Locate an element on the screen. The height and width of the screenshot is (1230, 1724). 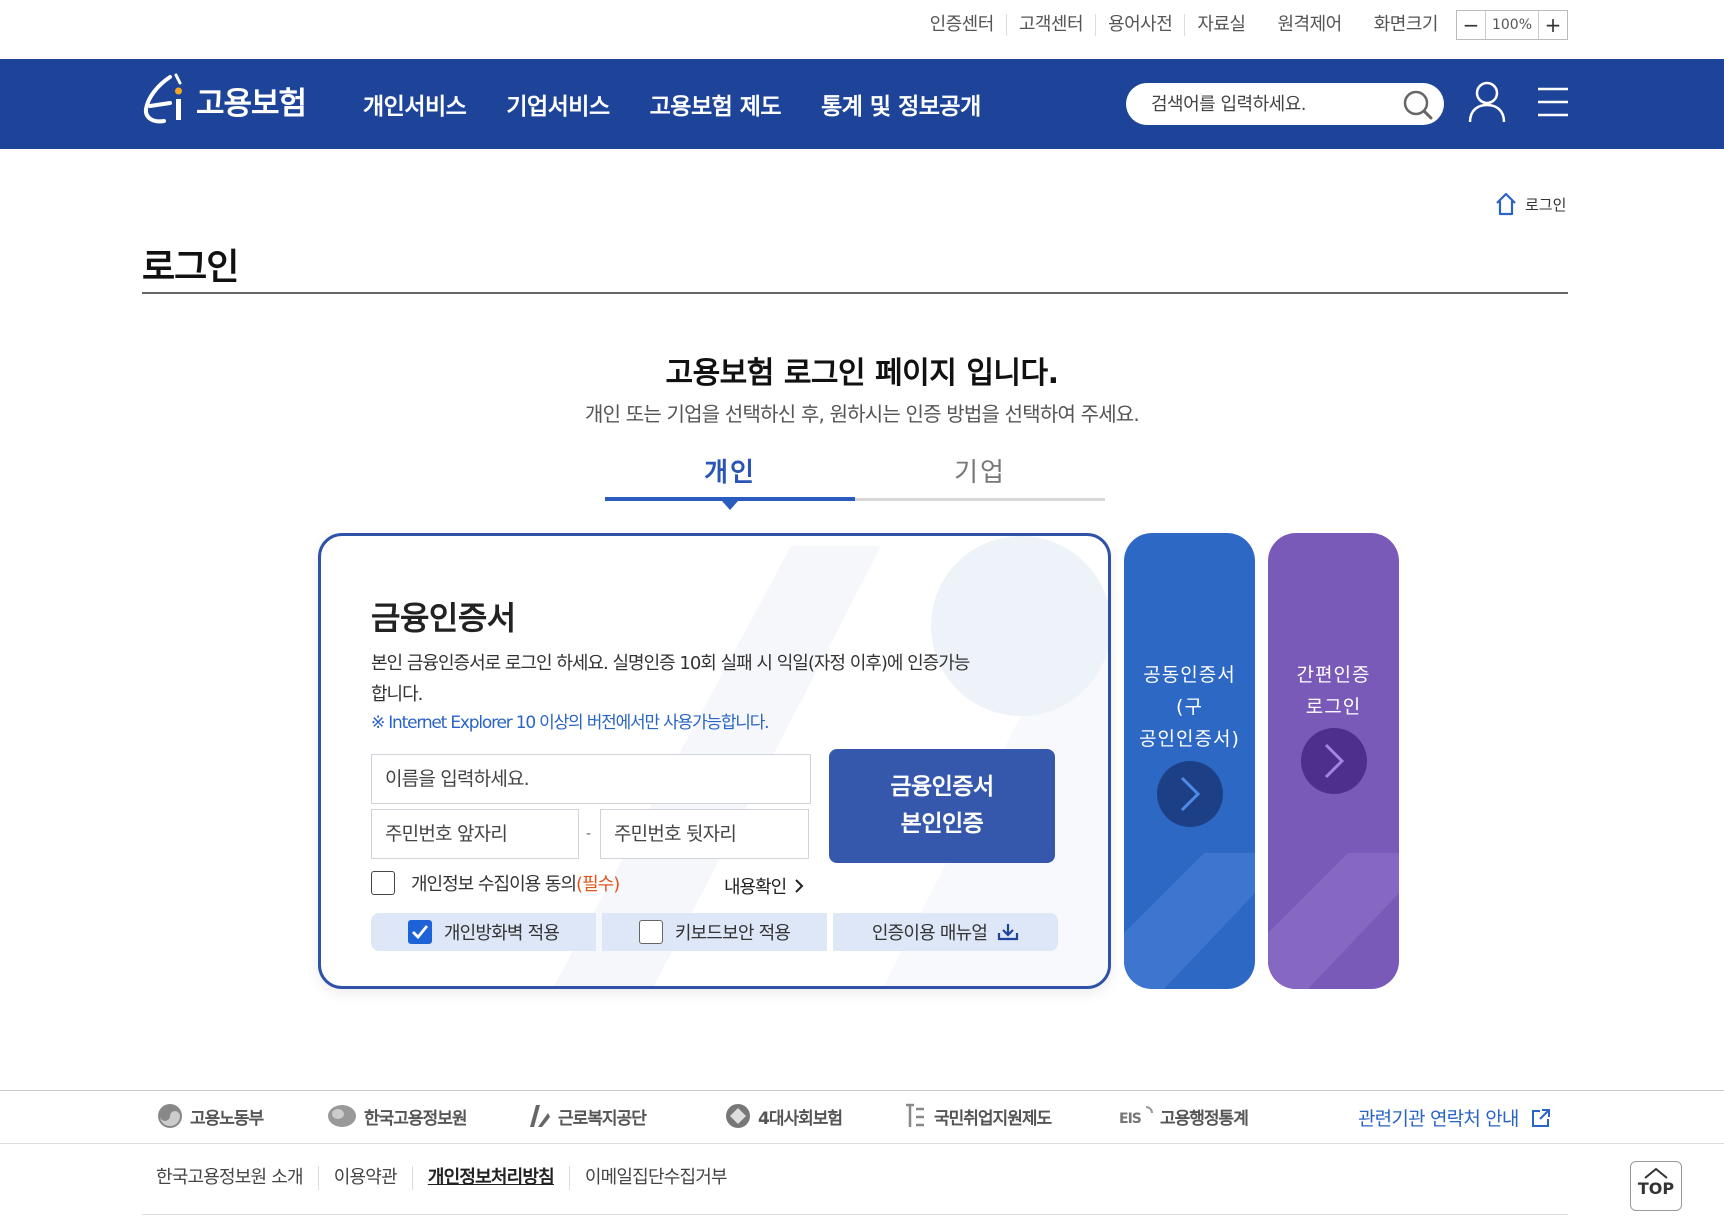
footer-links: 한국고용정보원 소개 이용약관 개인정보처리방침 이메일집단수집거부 is located at coordinates (449, 1178).